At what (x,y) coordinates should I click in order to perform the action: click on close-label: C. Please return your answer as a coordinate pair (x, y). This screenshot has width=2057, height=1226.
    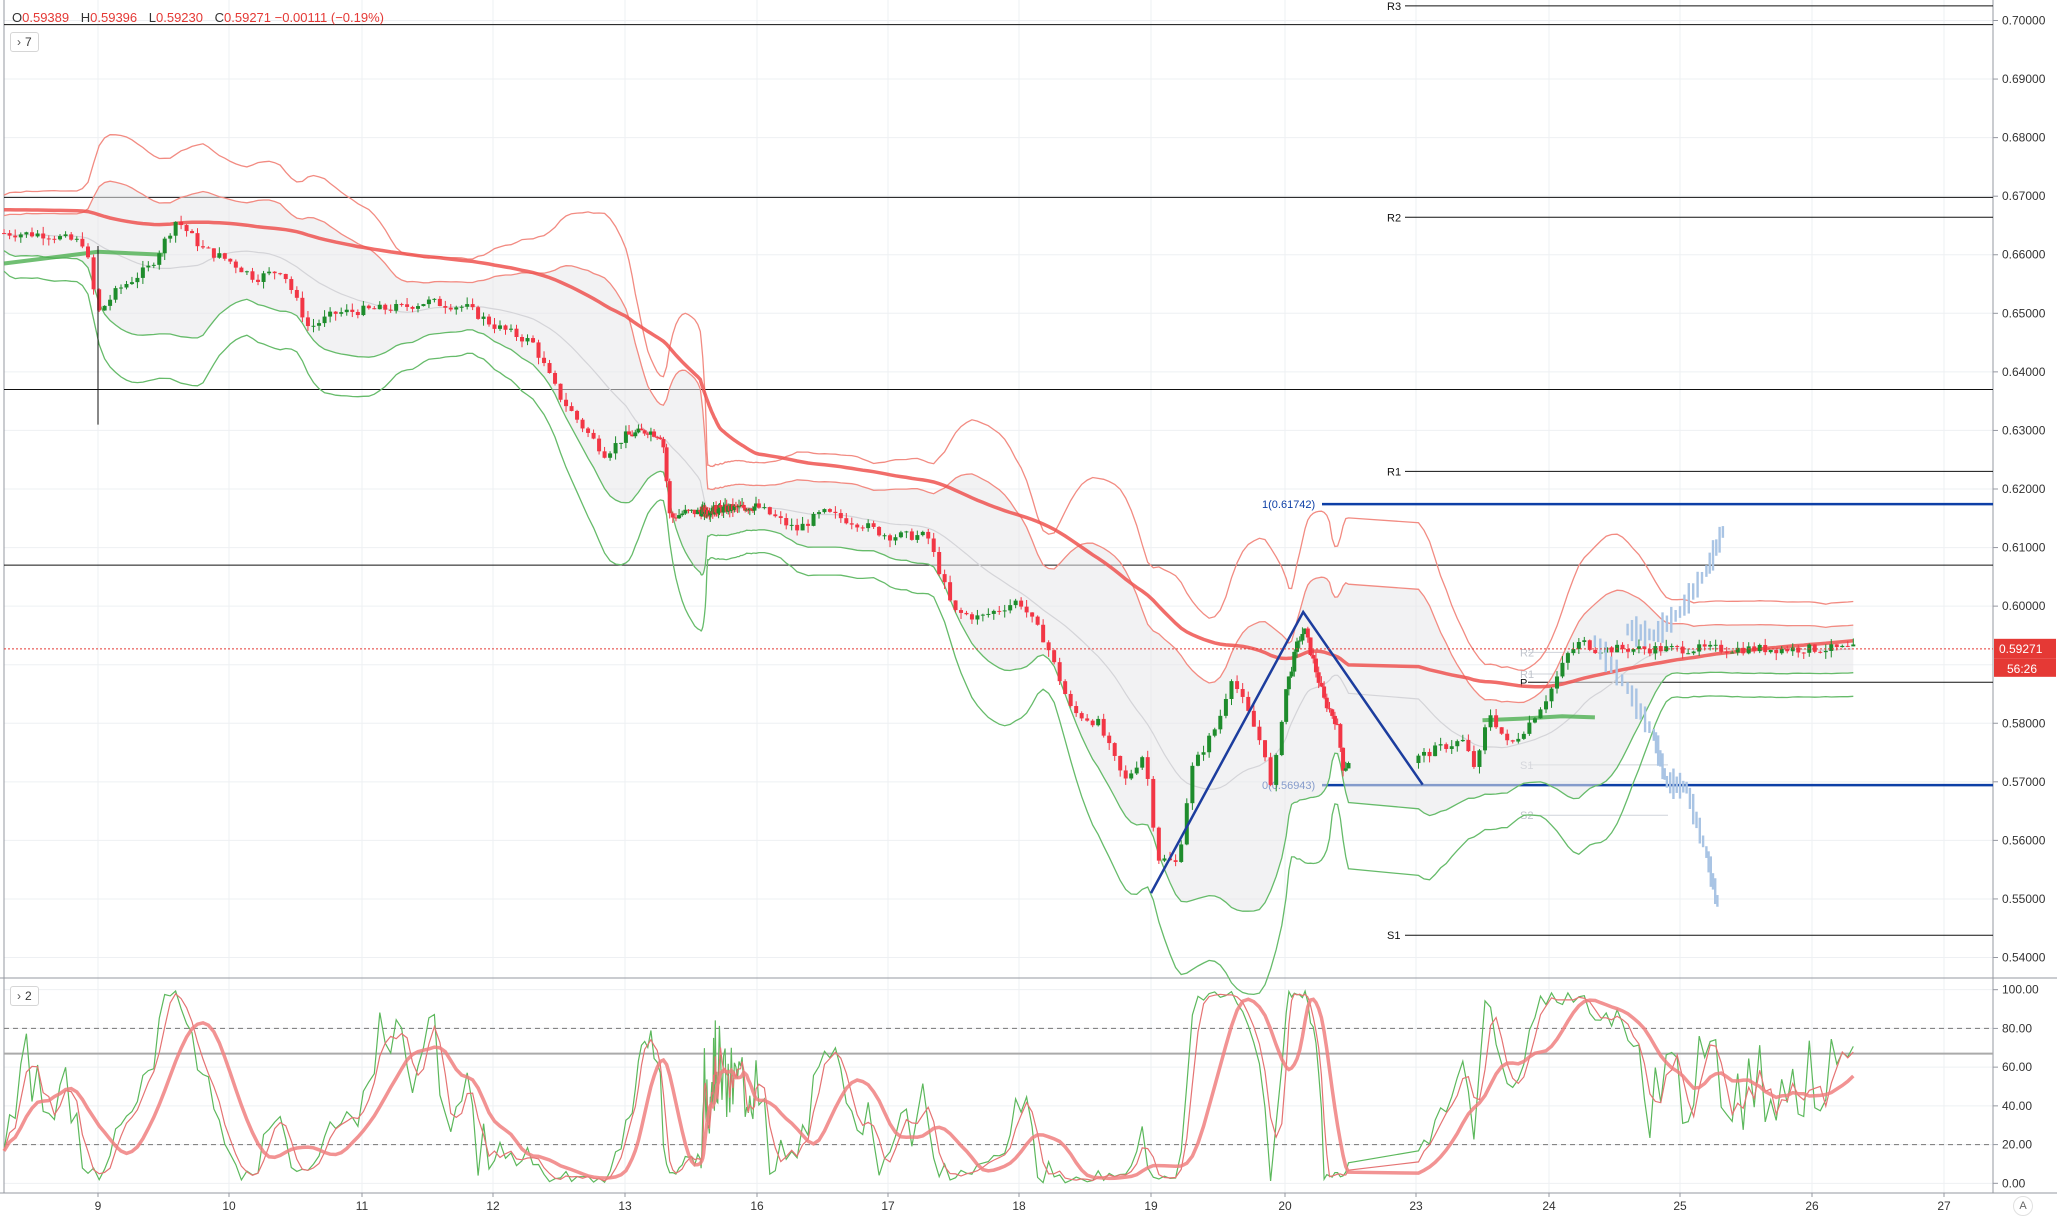
    Looking at the image, I should click on (219, 17).